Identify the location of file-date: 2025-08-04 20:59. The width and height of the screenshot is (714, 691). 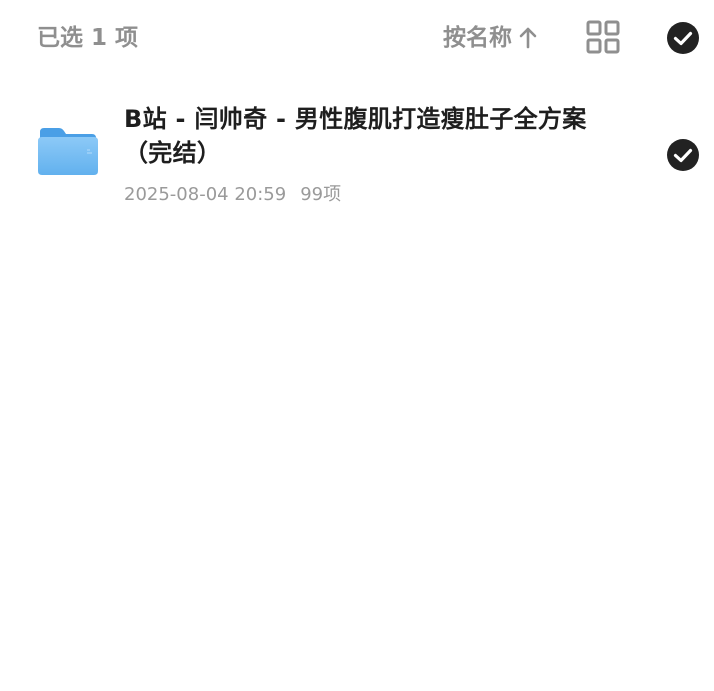
(205, 194).